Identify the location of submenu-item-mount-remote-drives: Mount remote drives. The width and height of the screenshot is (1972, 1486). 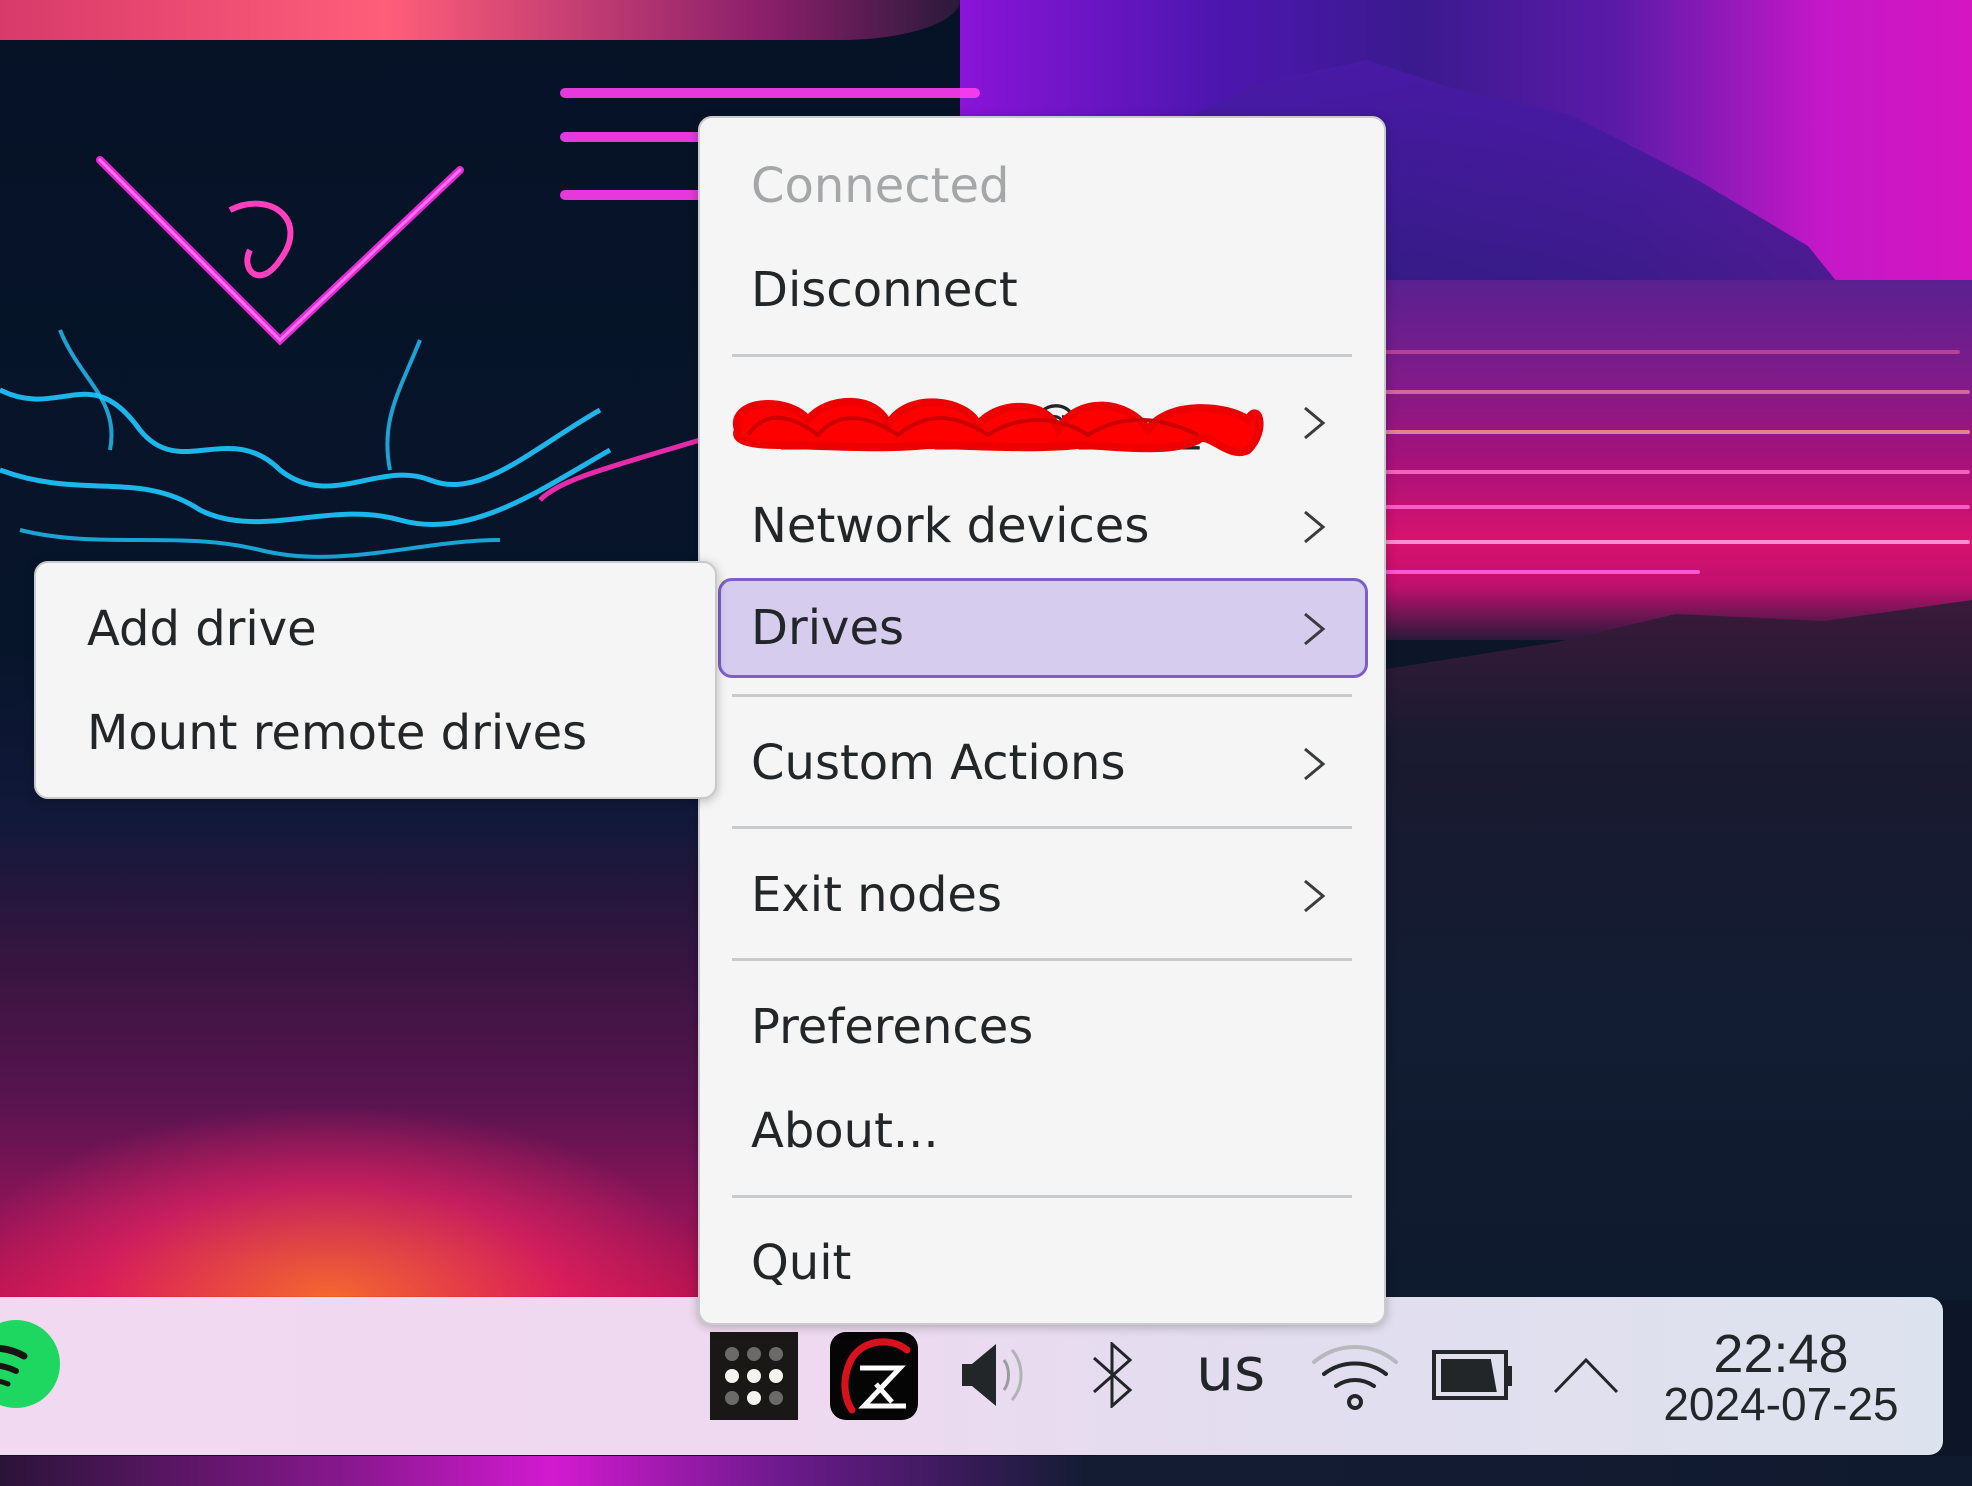
(375, 733).